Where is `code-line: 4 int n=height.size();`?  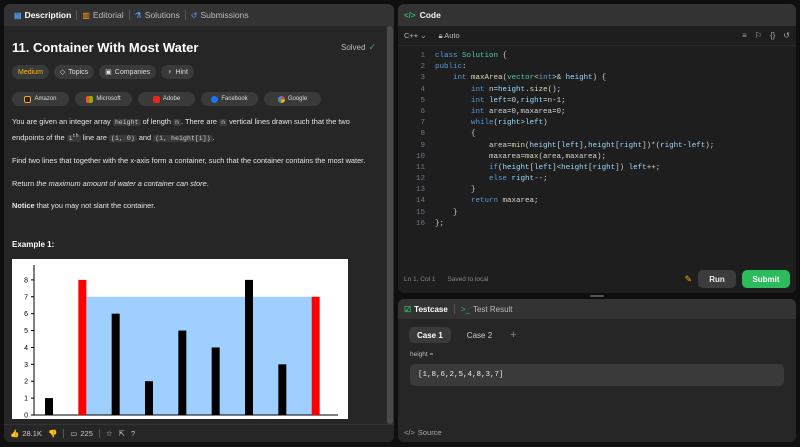 code-line: 4 int n=height.size(); is located at coordinates (597, 90).